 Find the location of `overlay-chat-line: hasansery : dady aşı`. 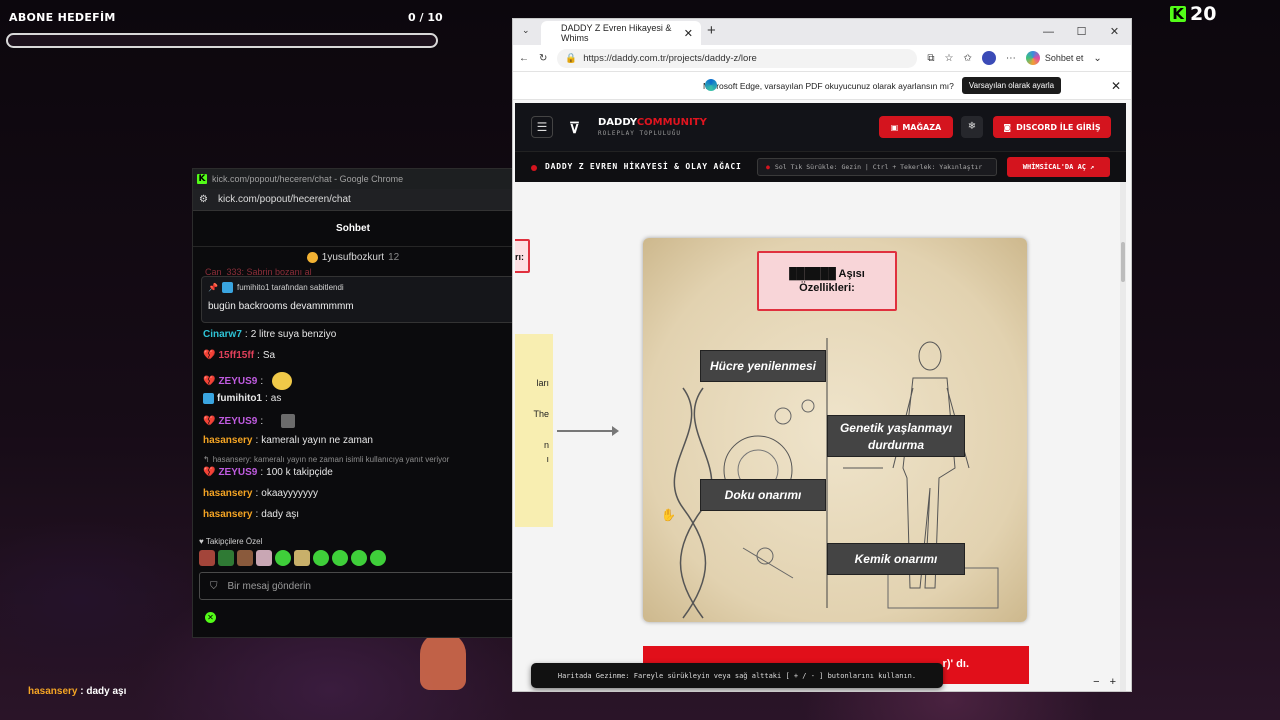

overlay-chat-line: hasansery : dady aşı is located at coordinates (77, 691).